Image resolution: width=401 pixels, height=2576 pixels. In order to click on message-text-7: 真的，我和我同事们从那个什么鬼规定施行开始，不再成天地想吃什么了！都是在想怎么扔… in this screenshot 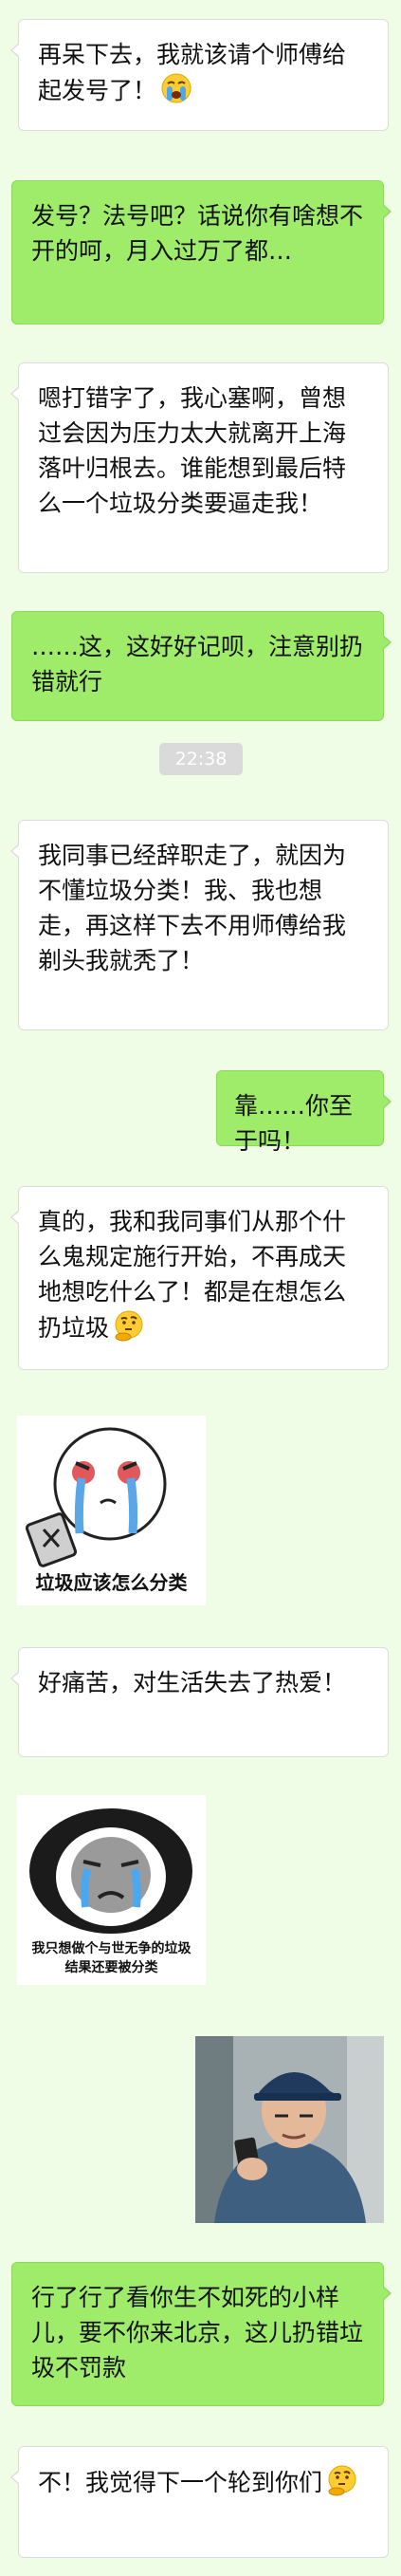, I will do `click(192, 1275)`.